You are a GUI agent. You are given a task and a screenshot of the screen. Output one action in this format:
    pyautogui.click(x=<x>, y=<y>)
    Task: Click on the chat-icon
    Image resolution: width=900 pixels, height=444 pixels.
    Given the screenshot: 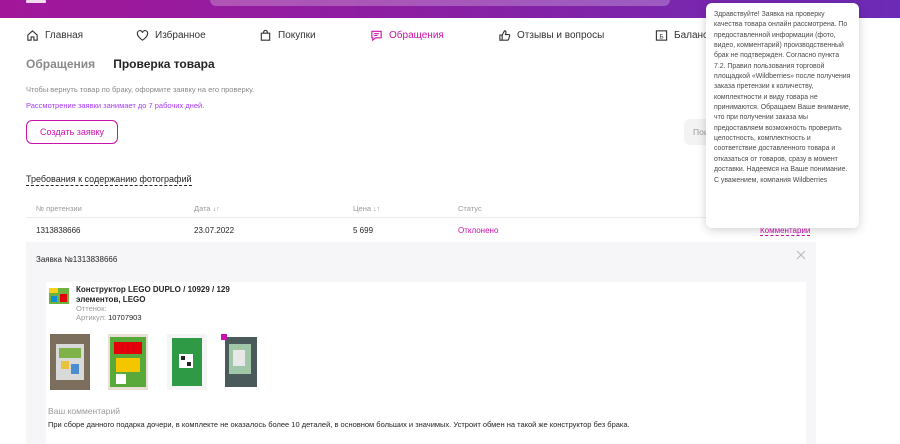 What is the action you would take?
    pyautogui.click(x=376, y=36)
    